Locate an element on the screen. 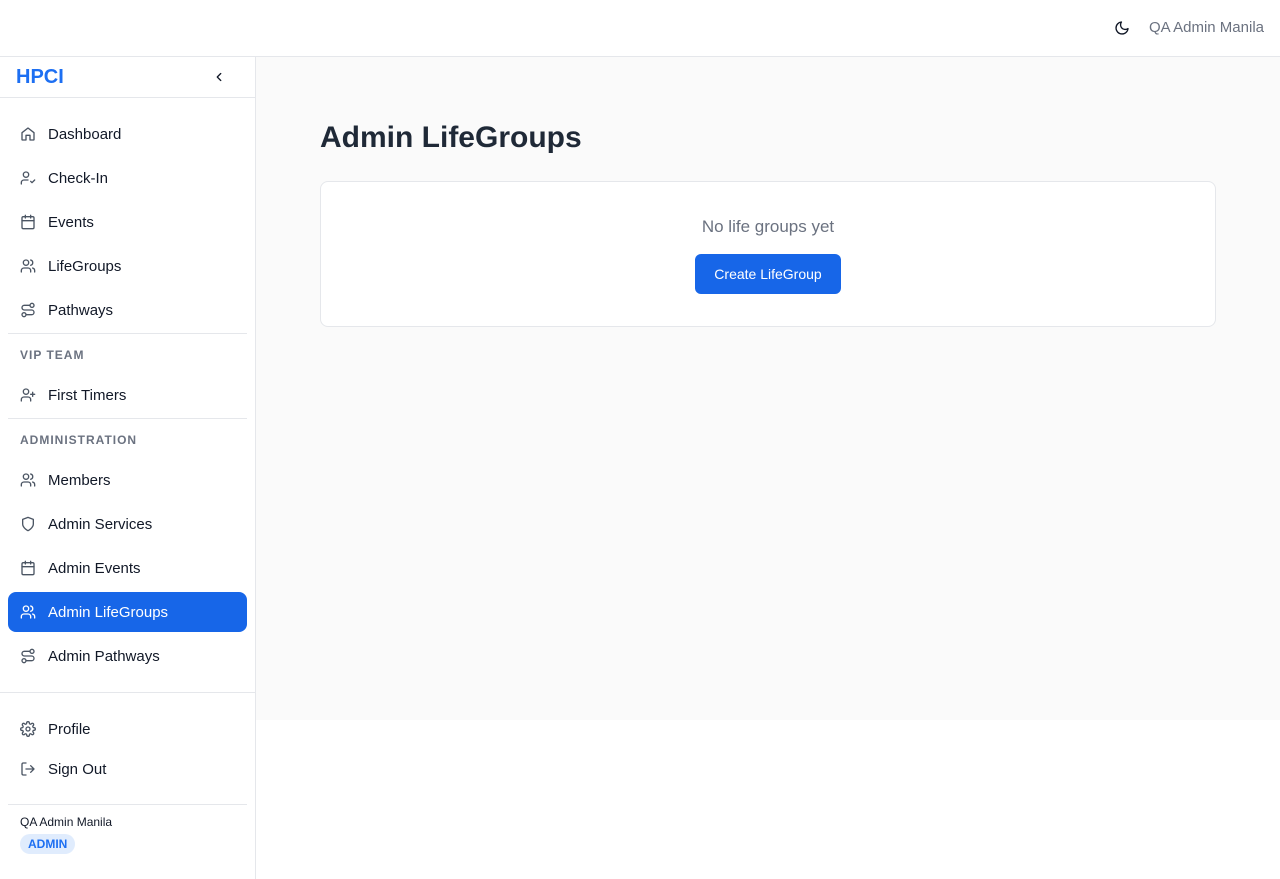  header-user-name: QA Admin Manila is located at coordinates (1206, 27).